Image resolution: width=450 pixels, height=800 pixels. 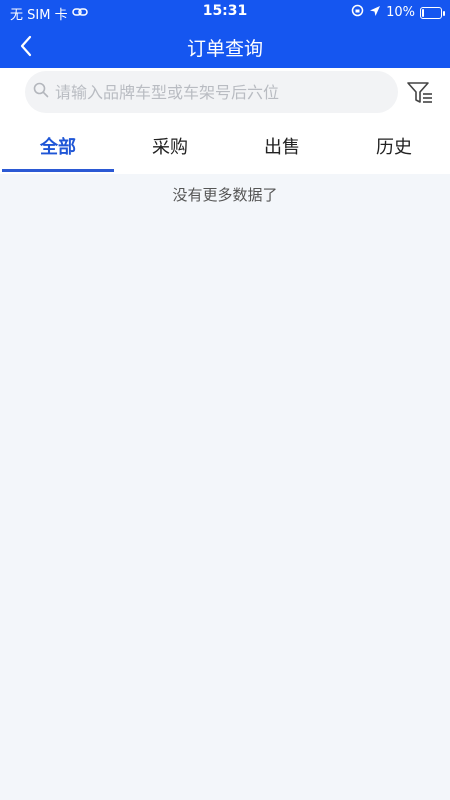 I want to click on tab-all: 全部, so click(x=58, y=146).